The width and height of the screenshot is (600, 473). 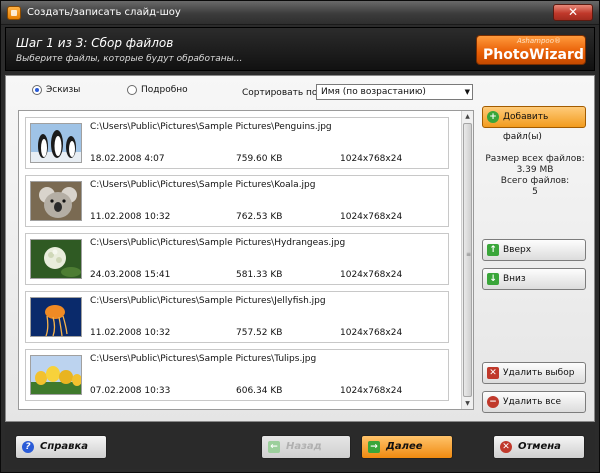 I want to click on remove-selected-label: Удалить выбор, so click(x=539, y=373).